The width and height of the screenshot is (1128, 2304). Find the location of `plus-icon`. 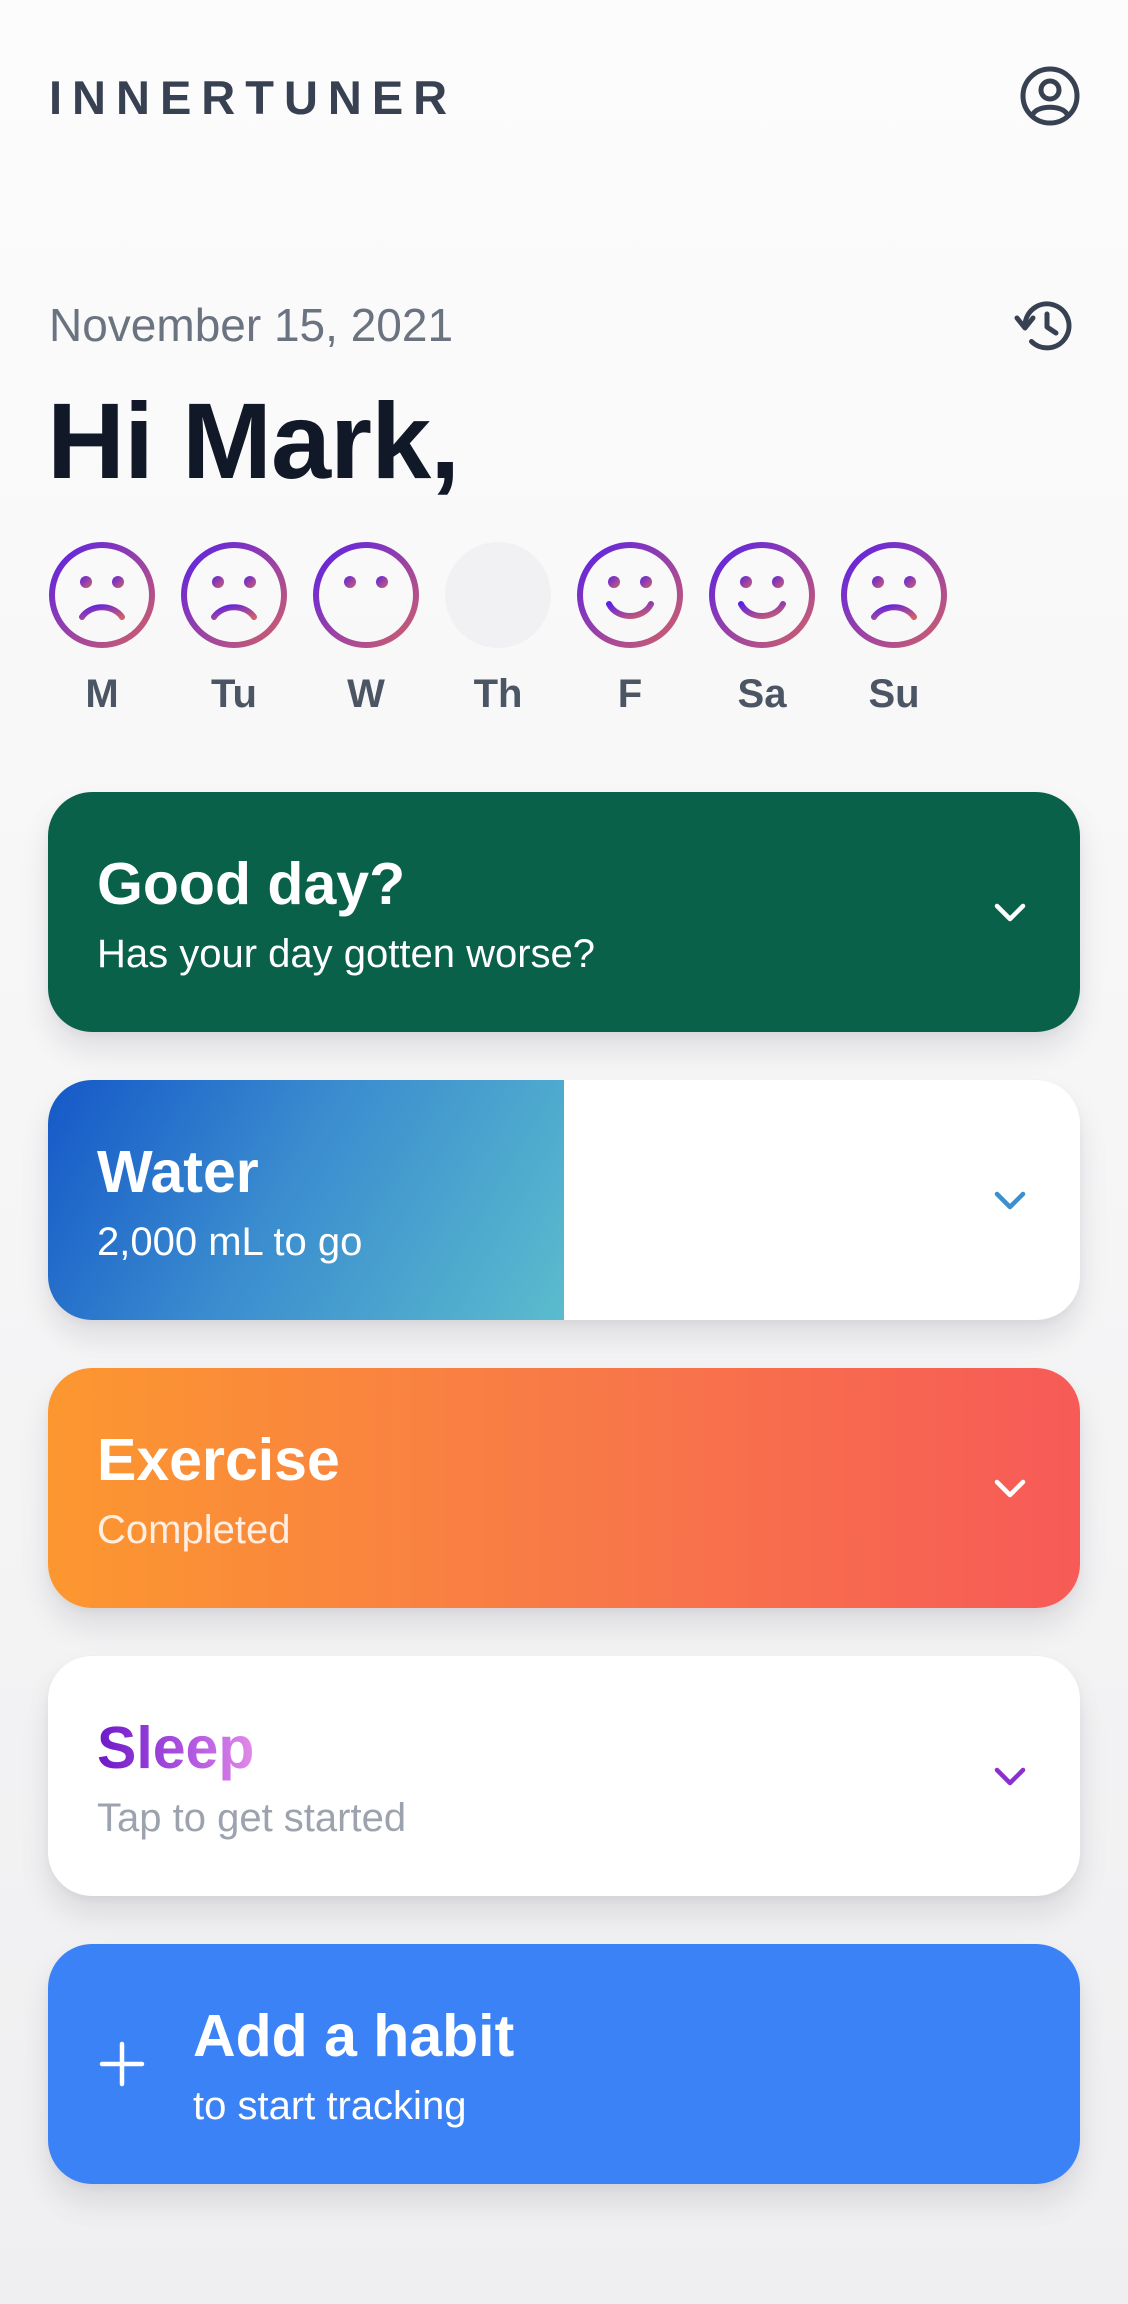

plus-icon is located at coordinates (122, 2064).